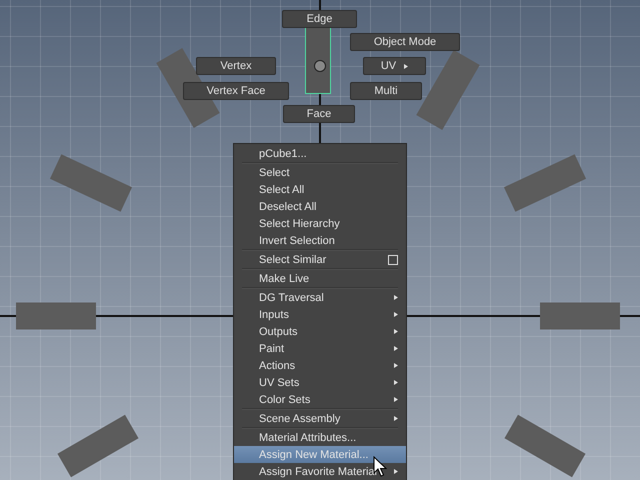 The width and height of the screenshot is (640, 480). What do you see at coordinates (271, 348) in the screenshot?
I see `menu-item-label: Paint` at bounding box center [271, 348].